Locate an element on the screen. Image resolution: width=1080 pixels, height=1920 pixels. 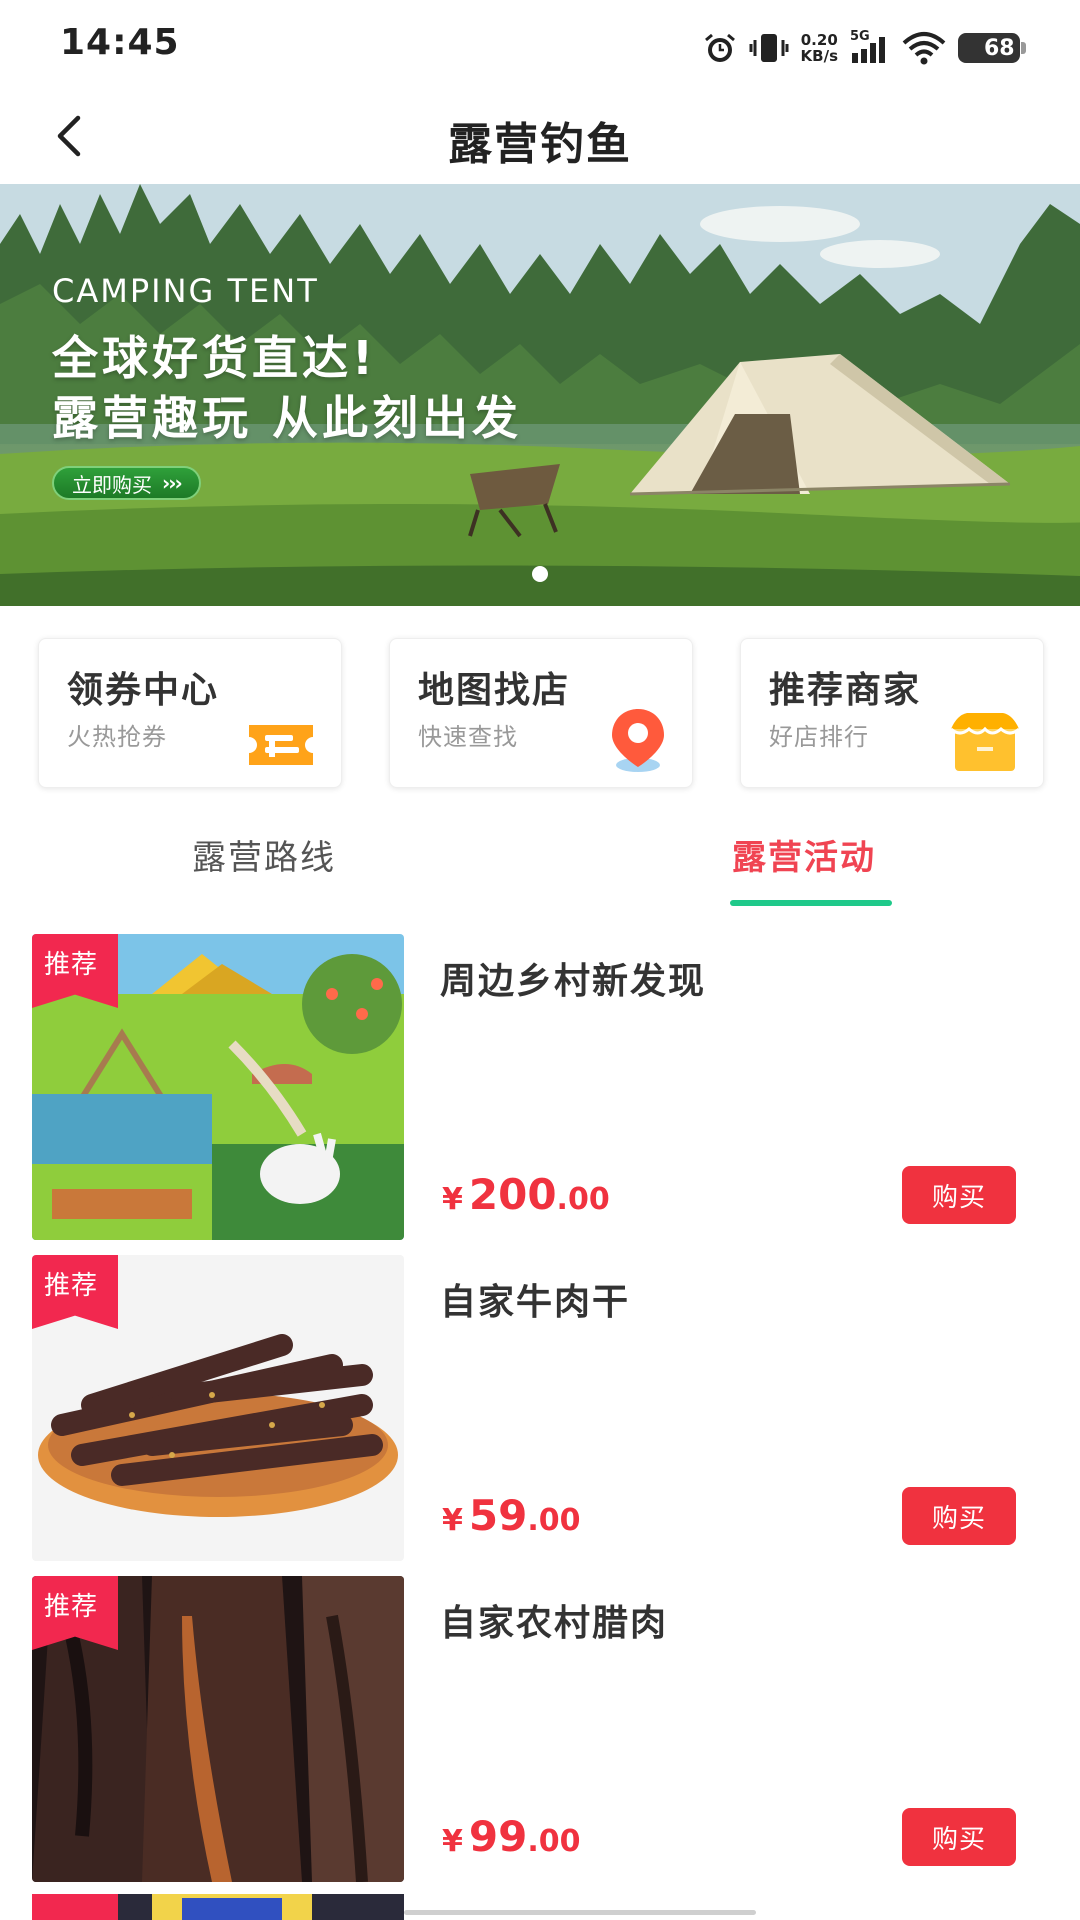
status-bar: 14:45 0.20 KB/s 5G 68 is located at coordinates (540, 46).